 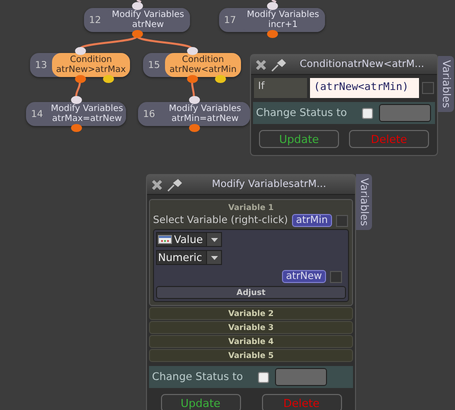 I want to click on node-number: 13, so click(x=41, y=65).